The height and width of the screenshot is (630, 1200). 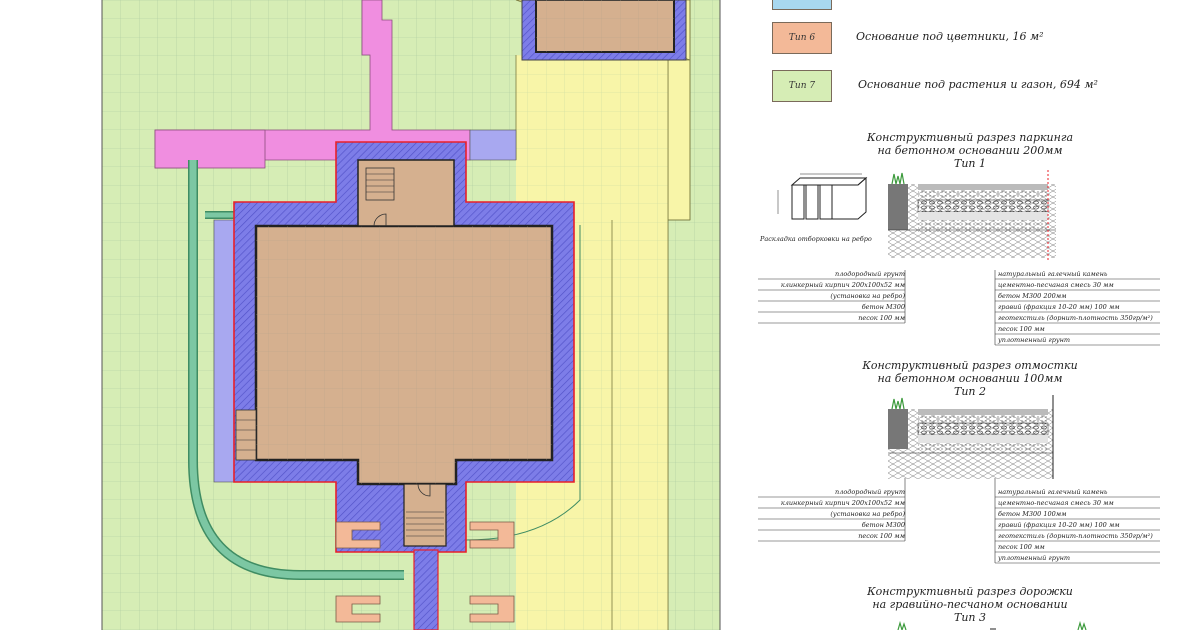 I want to click on section3-title-line1: Конструктивный разрез дорожки, so click(x=970, y=591).